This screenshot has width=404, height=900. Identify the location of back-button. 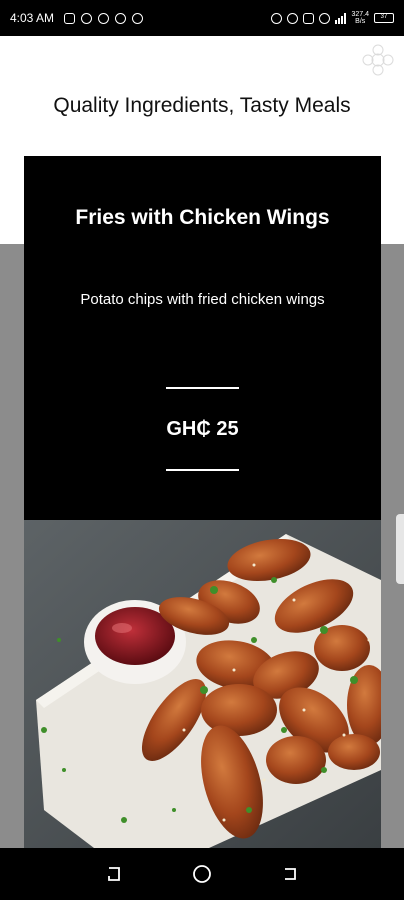
(290, 874).